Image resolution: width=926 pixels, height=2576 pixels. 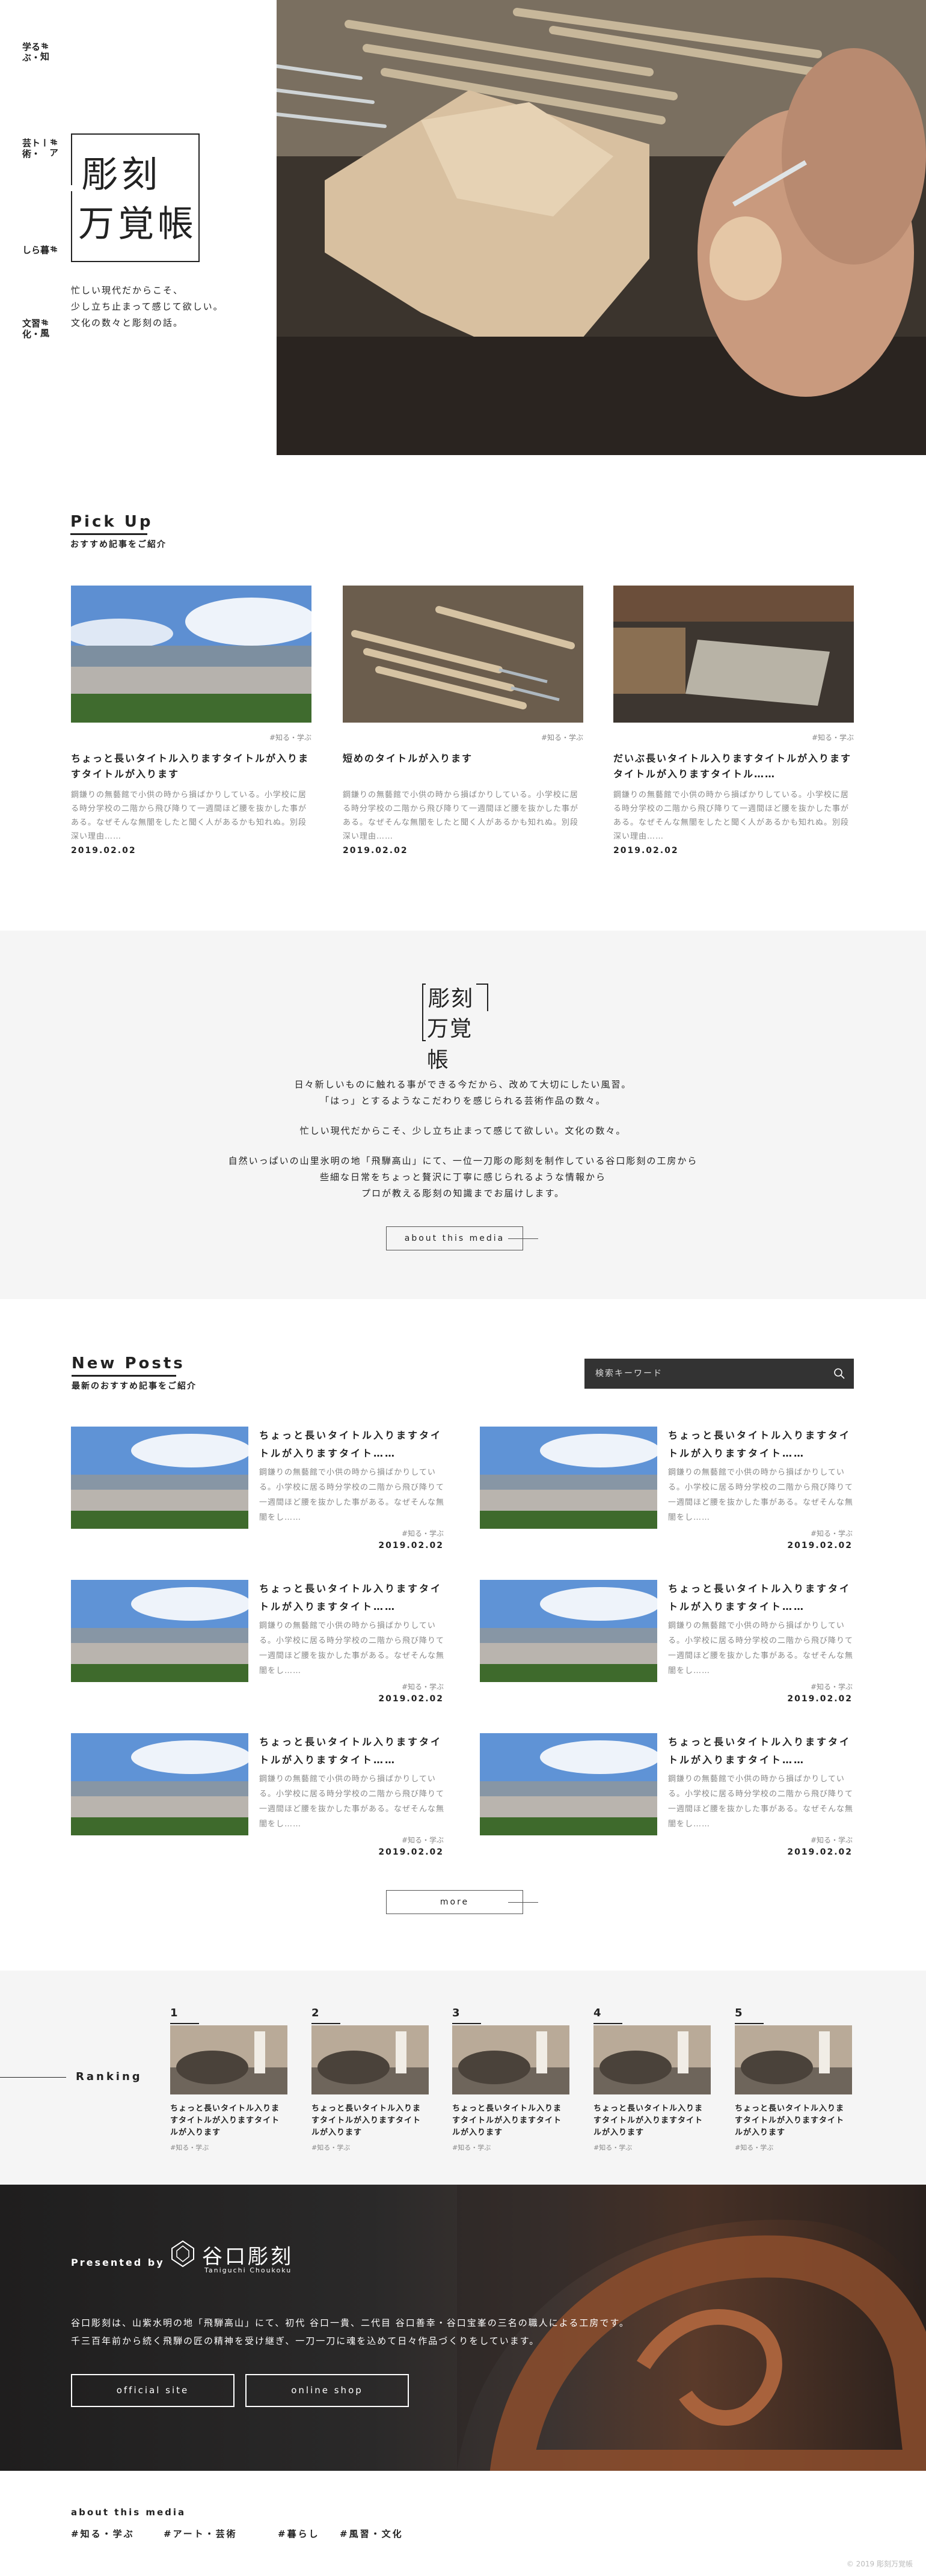 I want to click on nav-link-learn: #知る・学ぶ, so click(x=36, y=53).